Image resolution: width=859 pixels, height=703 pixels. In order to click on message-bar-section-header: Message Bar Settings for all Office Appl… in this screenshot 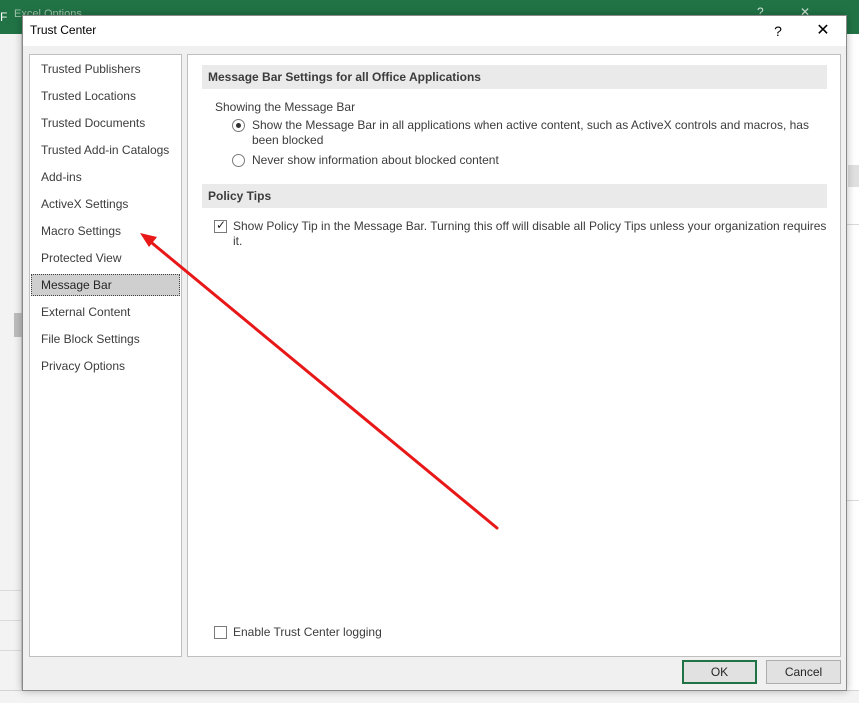, I will do `click(514, 77)`.